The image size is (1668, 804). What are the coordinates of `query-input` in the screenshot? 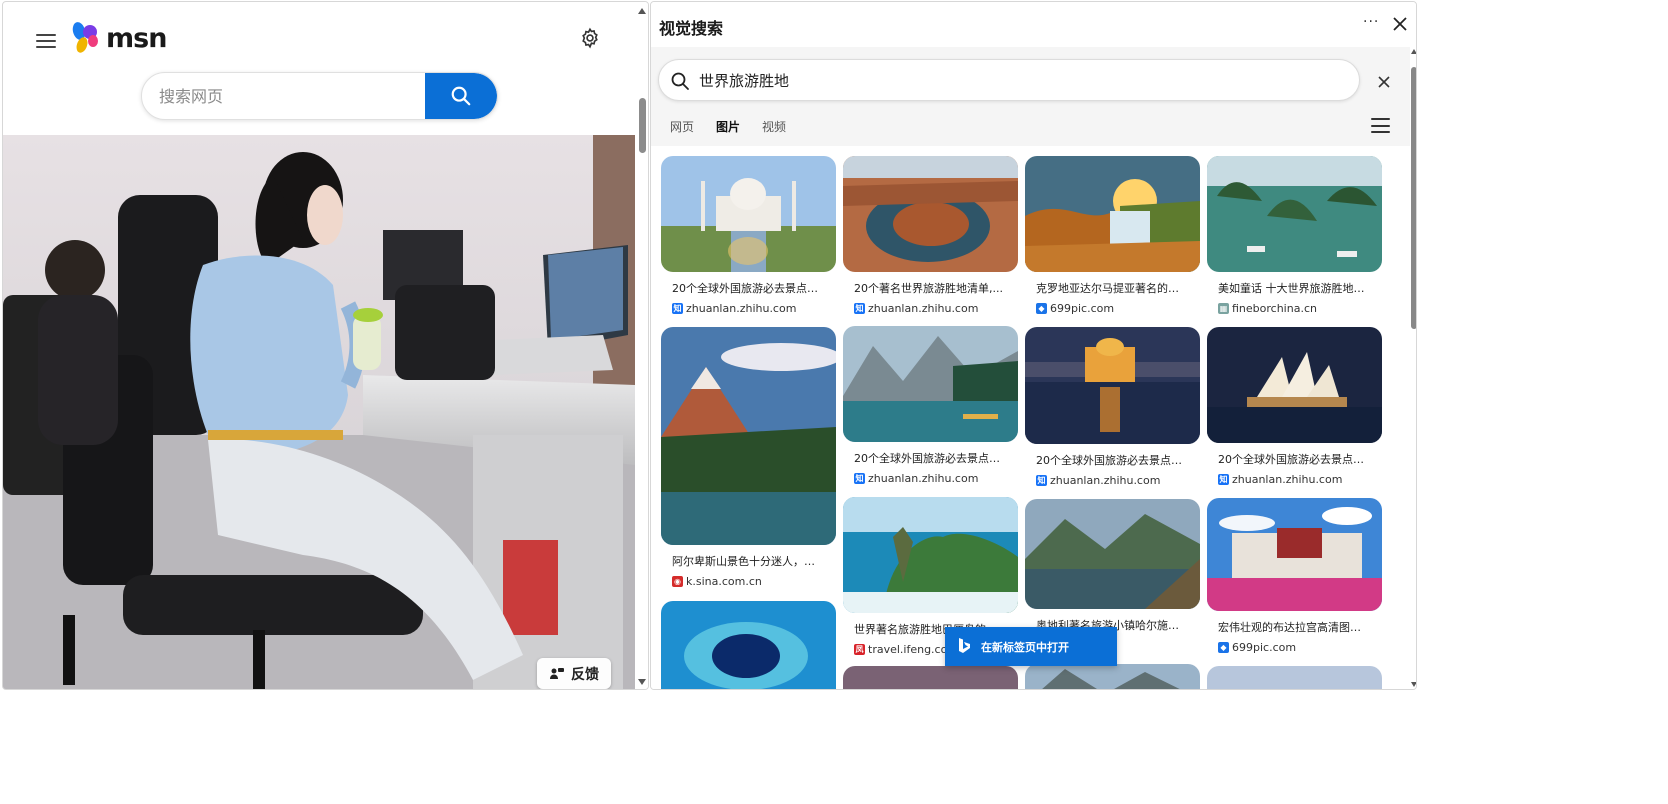 It's located at (999, 80).